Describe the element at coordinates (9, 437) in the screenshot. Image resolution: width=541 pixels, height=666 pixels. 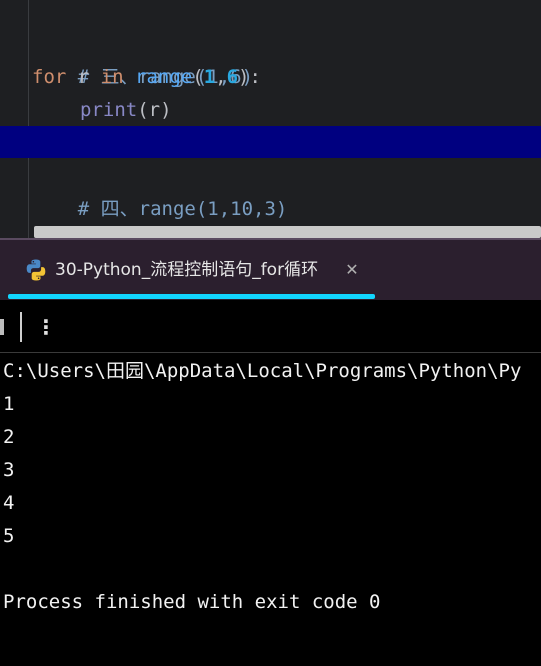
I see `console-output-line: 2` at that location.